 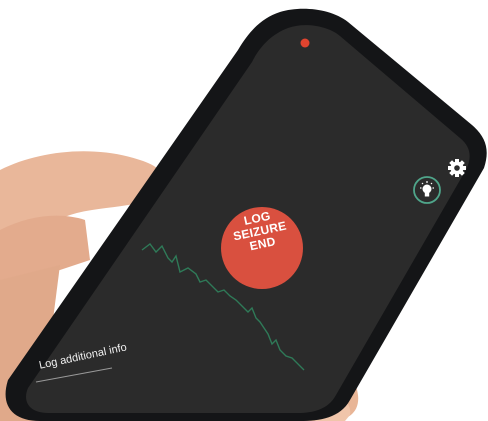 What do you see at coordinates (457, 168) in the screenshot?
I see `settings-gear-icon` at bounding box center [457, 168].